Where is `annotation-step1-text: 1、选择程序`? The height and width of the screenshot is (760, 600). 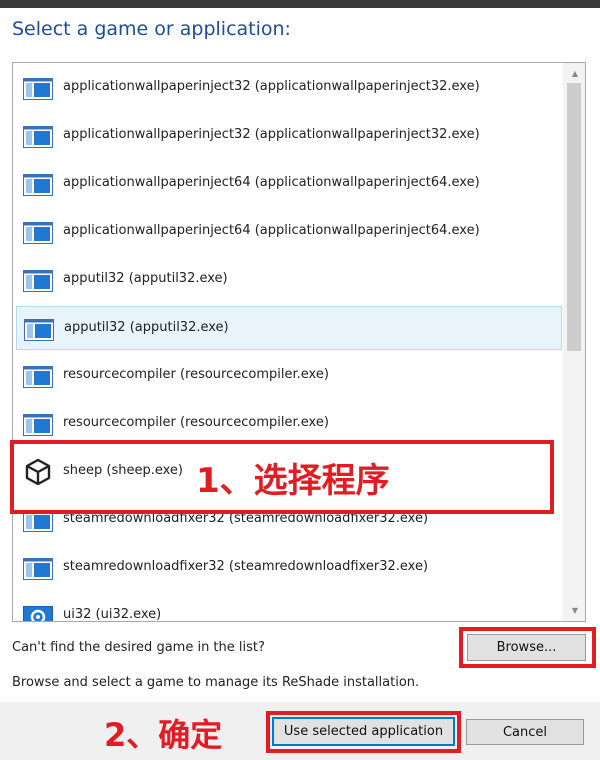
annotation-step1-text: 1、选择程序 is located at coordinates (293, 481).